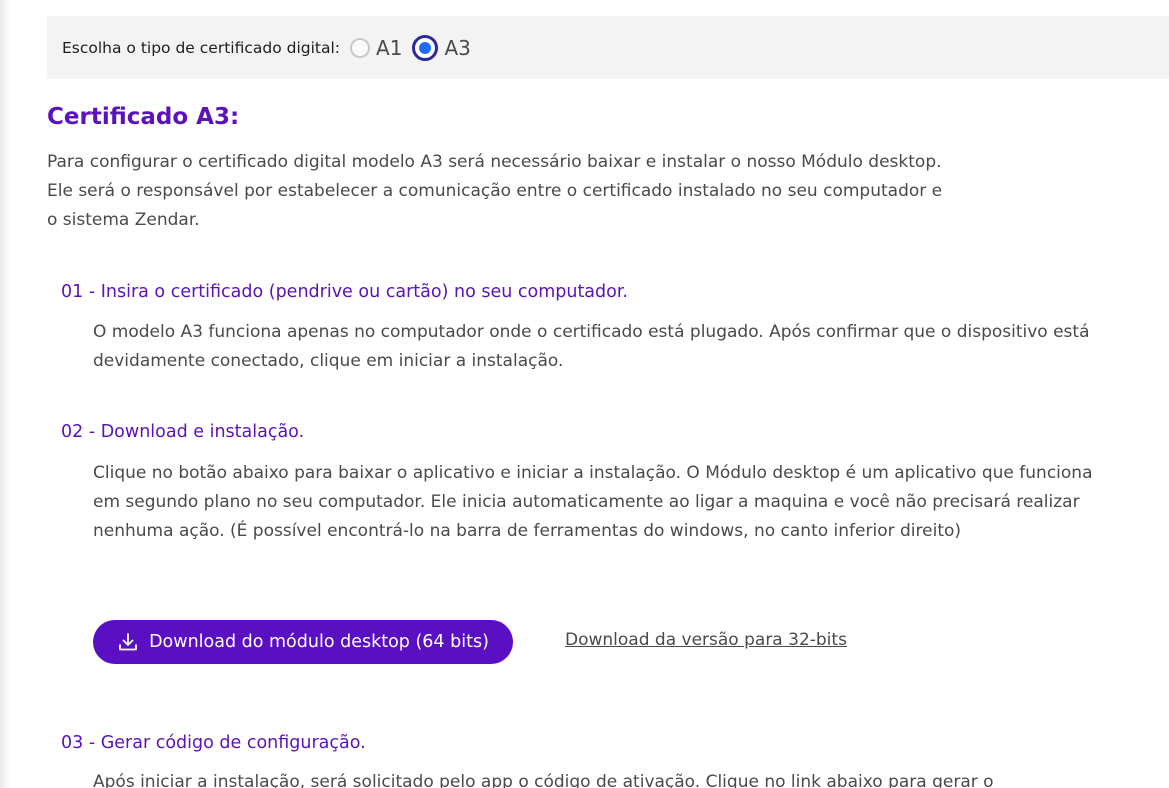 This screenshot has width=1169, height=788. What do you see at coordinates (425, 47) in the screenshot?
I see `radio-a3` at bounding box center [425, 47].